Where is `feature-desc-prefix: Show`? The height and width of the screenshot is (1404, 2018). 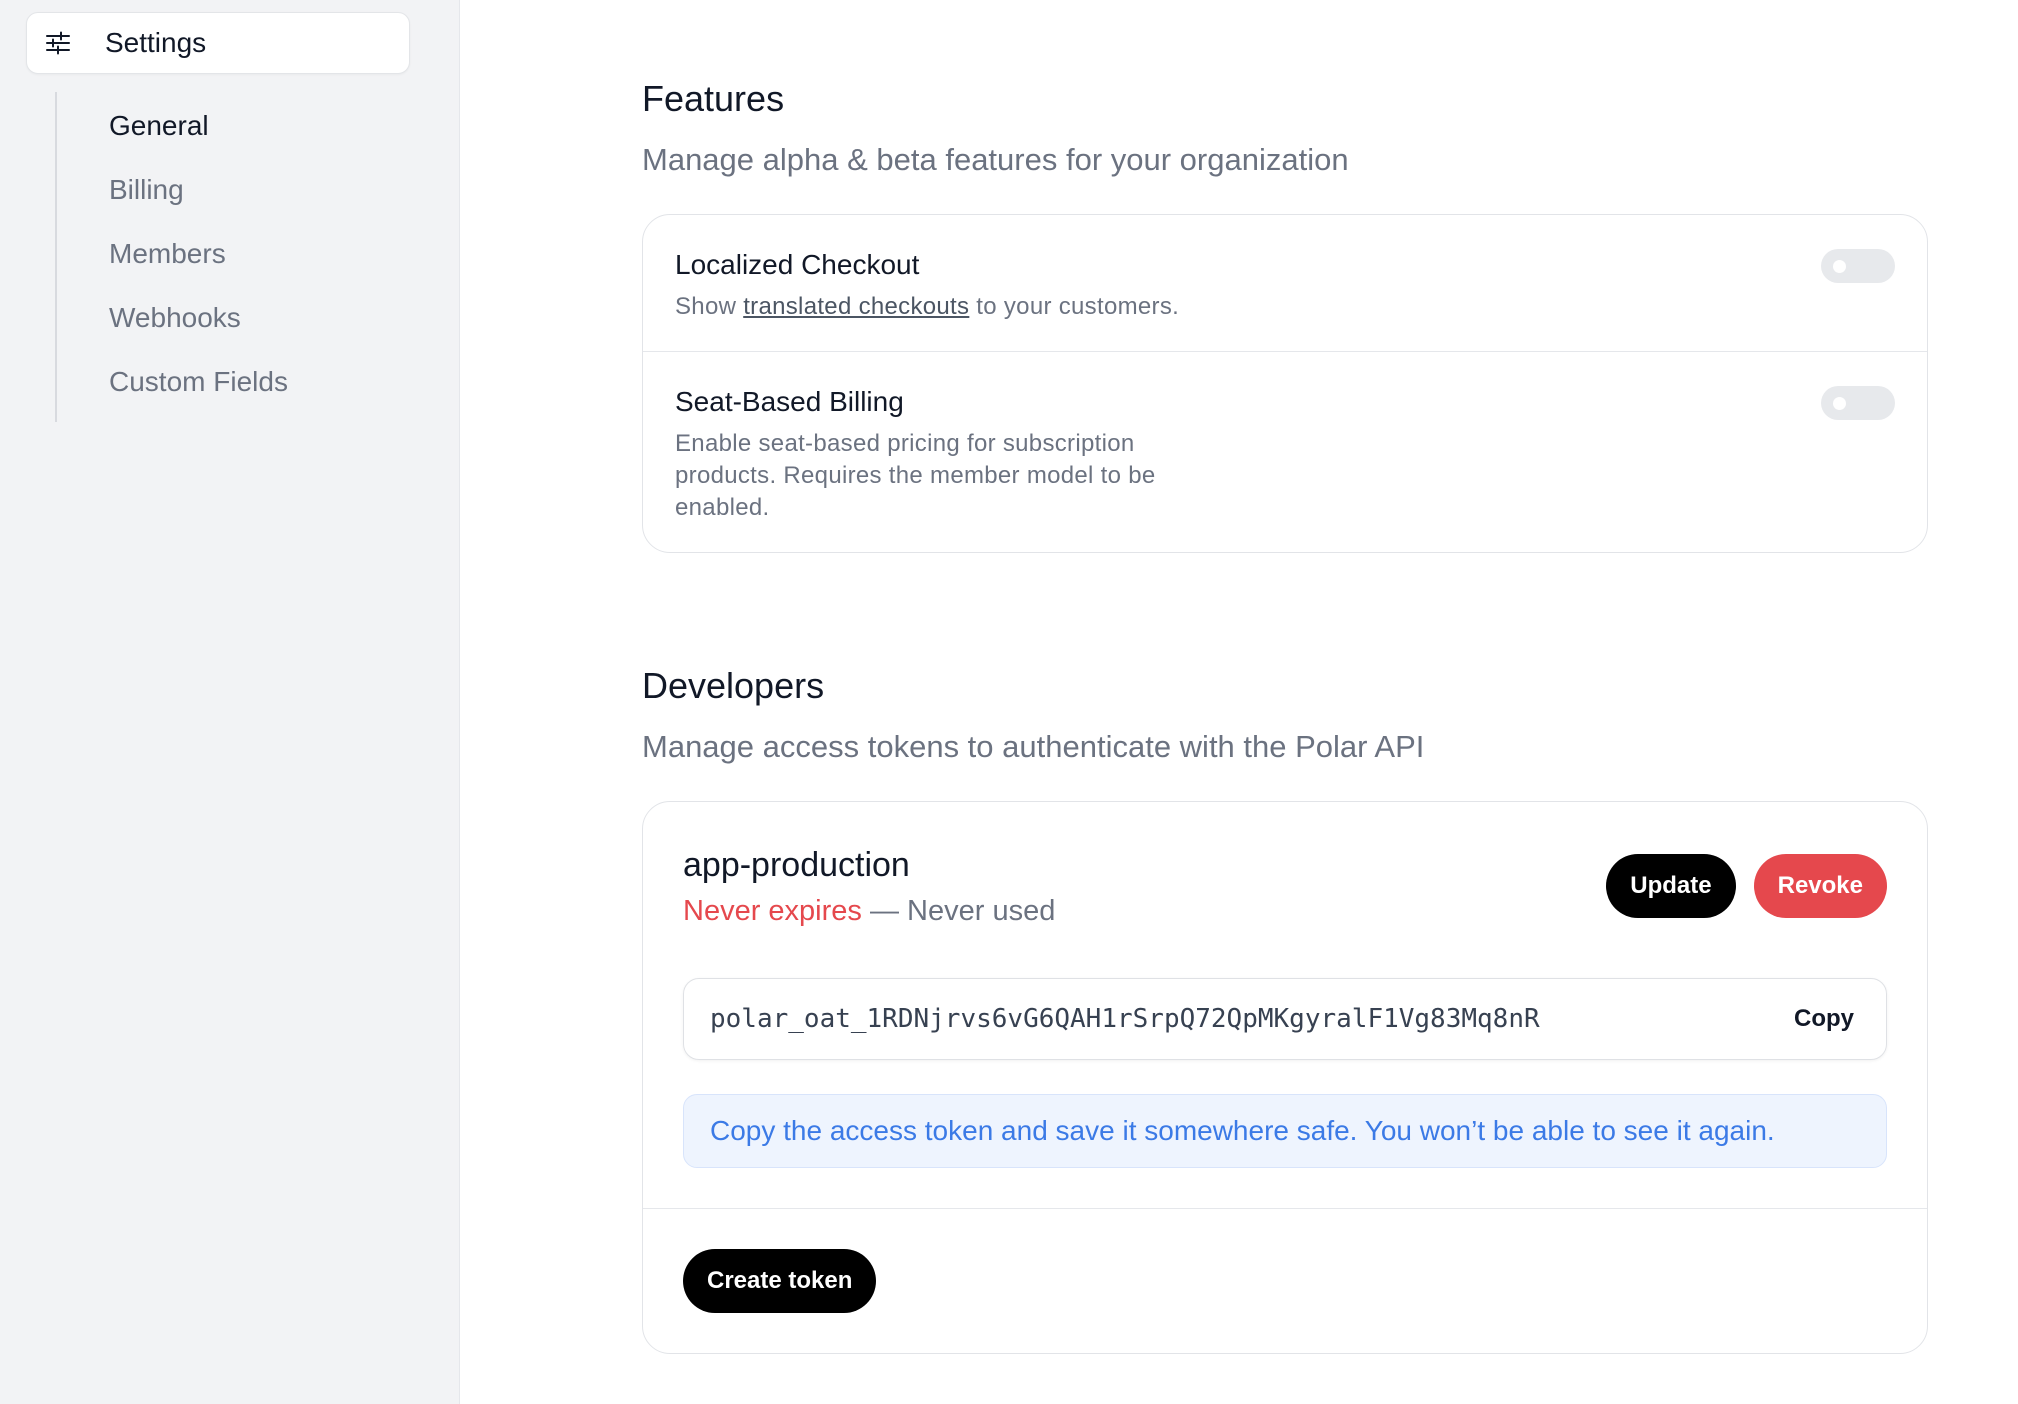 feature-desc-prefix: Show is located at coordinates (709, 306).